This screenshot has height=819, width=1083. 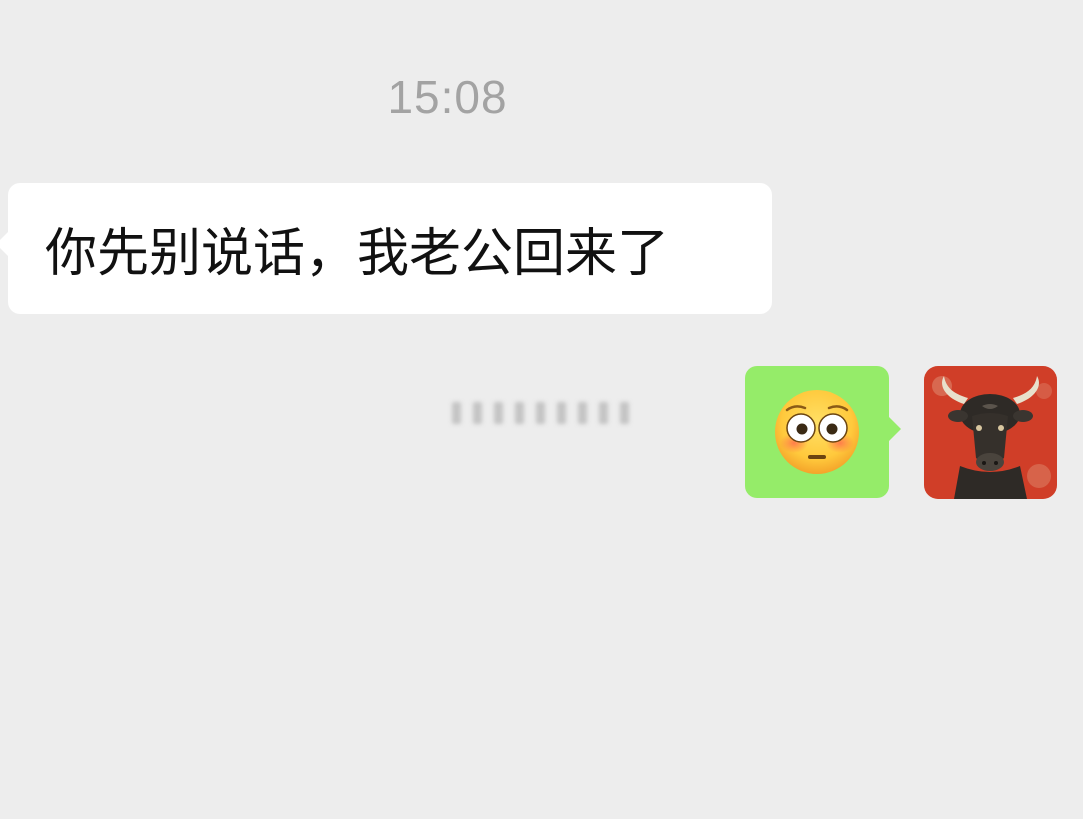 I want to click on blurred-status-text, so click(x=543, y=413).